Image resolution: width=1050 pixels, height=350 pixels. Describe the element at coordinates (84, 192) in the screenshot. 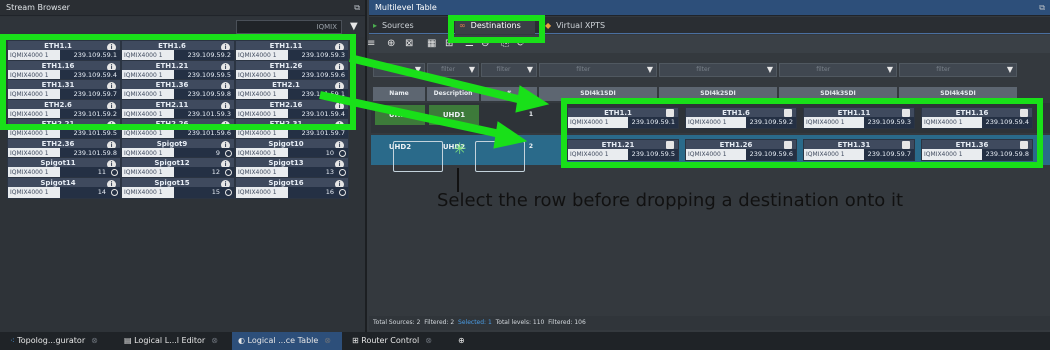

I see `tile-value: 14` at that location.